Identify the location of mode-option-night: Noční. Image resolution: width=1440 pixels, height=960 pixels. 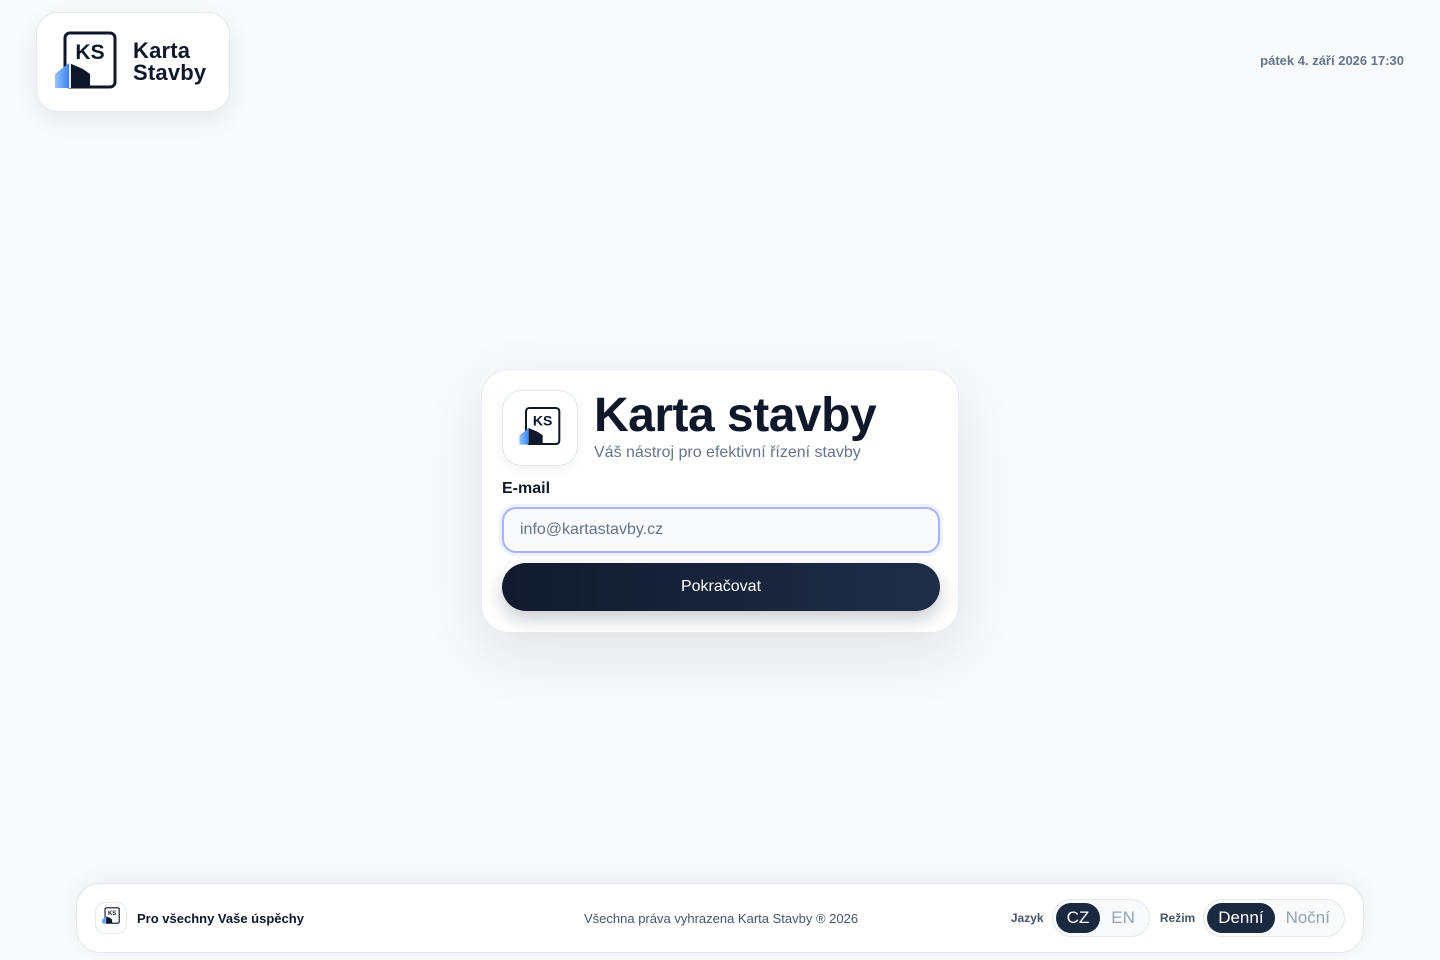
(1308, 918).